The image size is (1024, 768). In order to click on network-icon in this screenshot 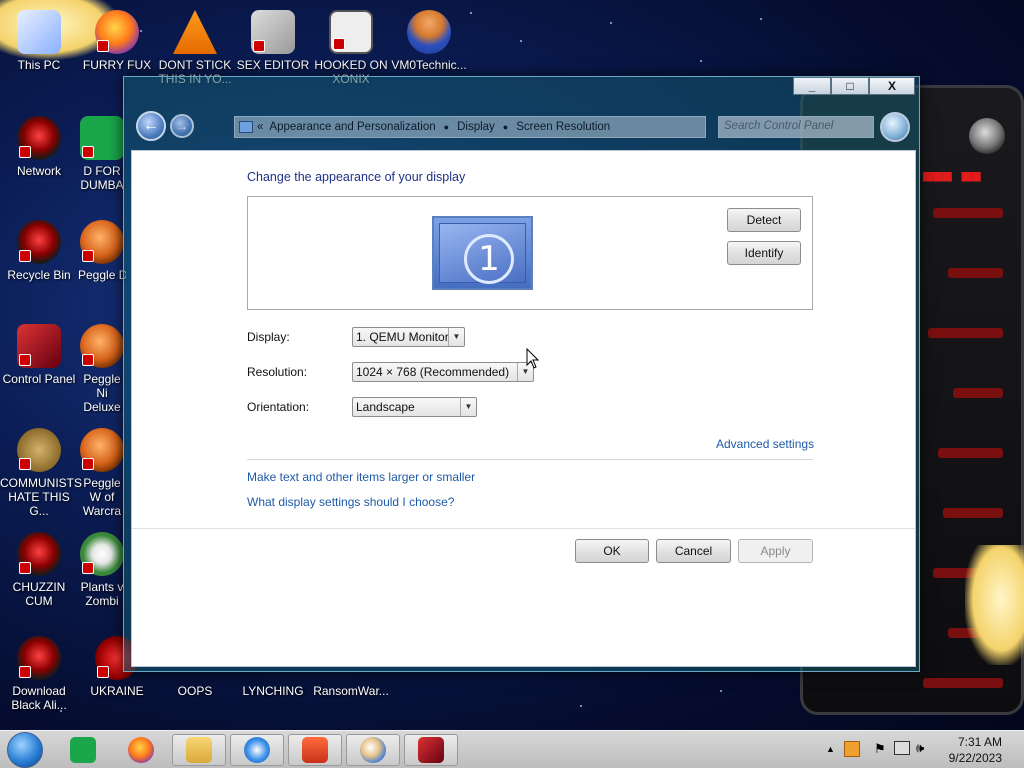, I will do `click(39, 138)`.